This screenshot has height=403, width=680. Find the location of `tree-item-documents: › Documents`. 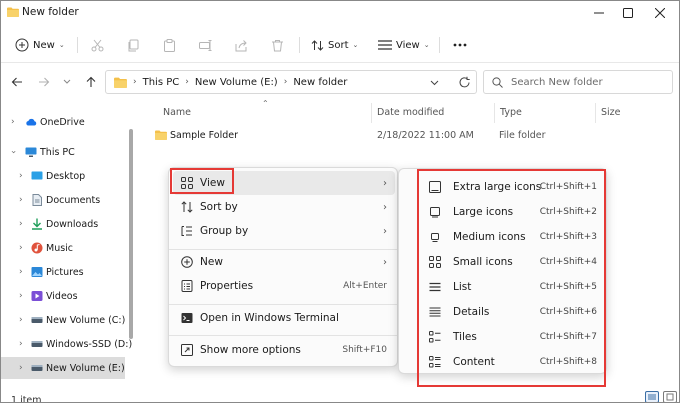

tree-item-documents: › Documents is located at coordinates (63, 200).